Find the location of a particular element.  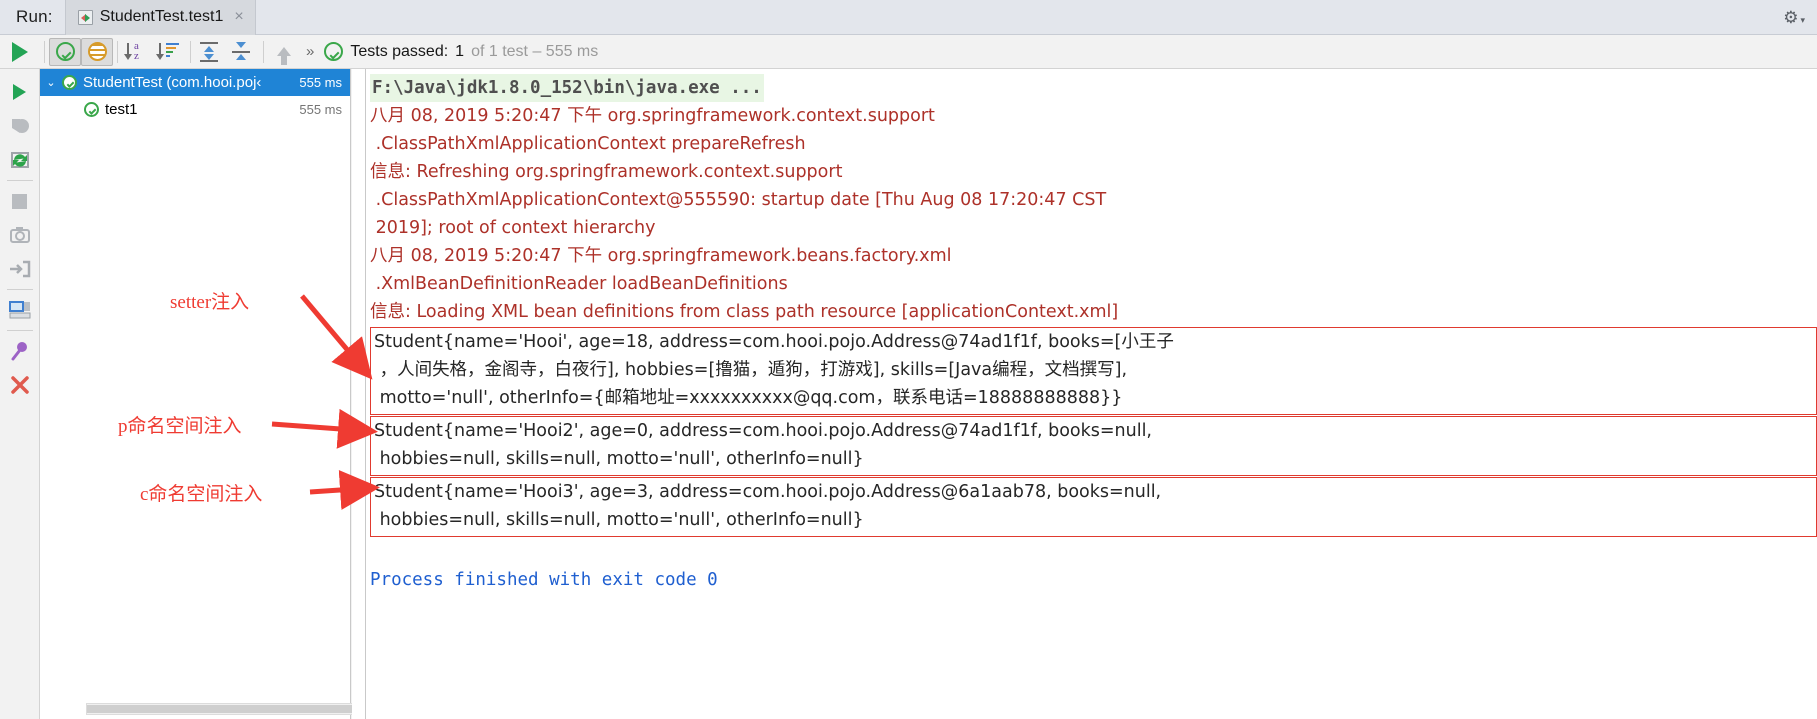

rerun-button is located at coordinates (20, 51).